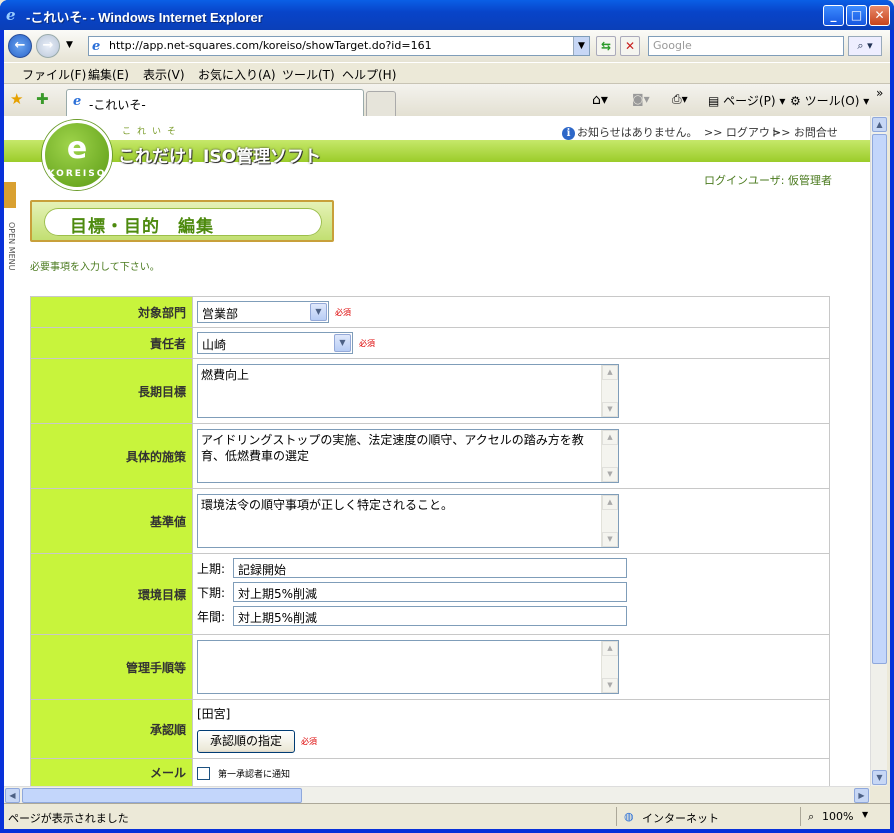  What do you see at coordinates (111, 729) in the screenshot?
I see `approval-label: 承認順` at bounding box center [111, 729].